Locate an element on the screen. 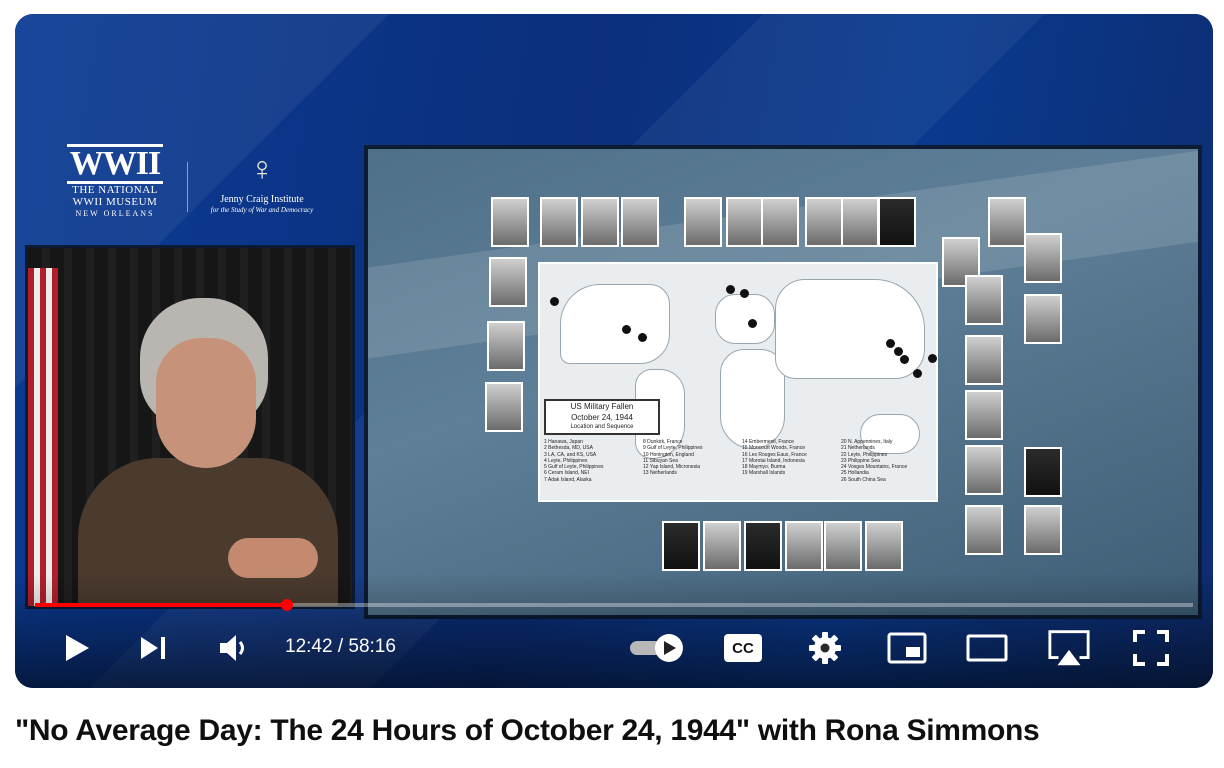 The height and width of the screenshot is (768, 1224). autoplay-toggle-icon is located at coordinates (656, 648).